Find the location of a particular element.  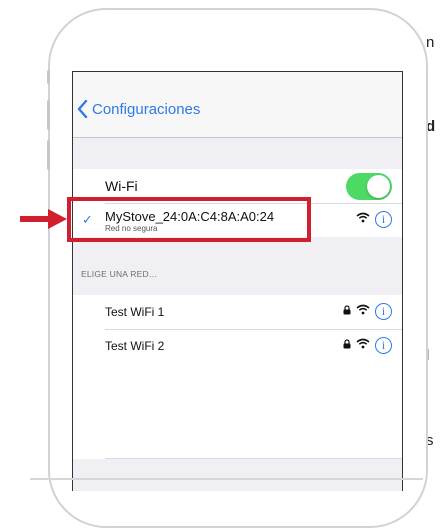

toggle-knob is located at coordinates (378, 186).